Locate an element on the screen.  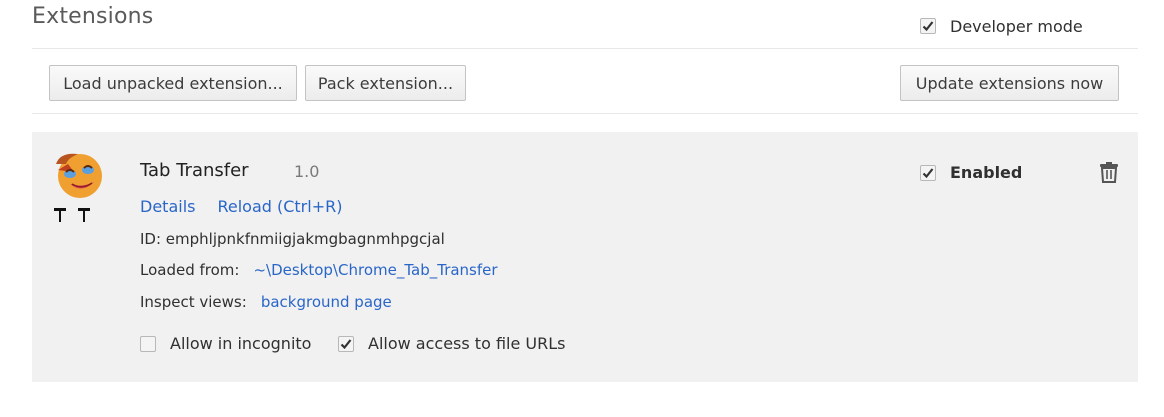
trash-icon is located at coordinates (1109, 172).